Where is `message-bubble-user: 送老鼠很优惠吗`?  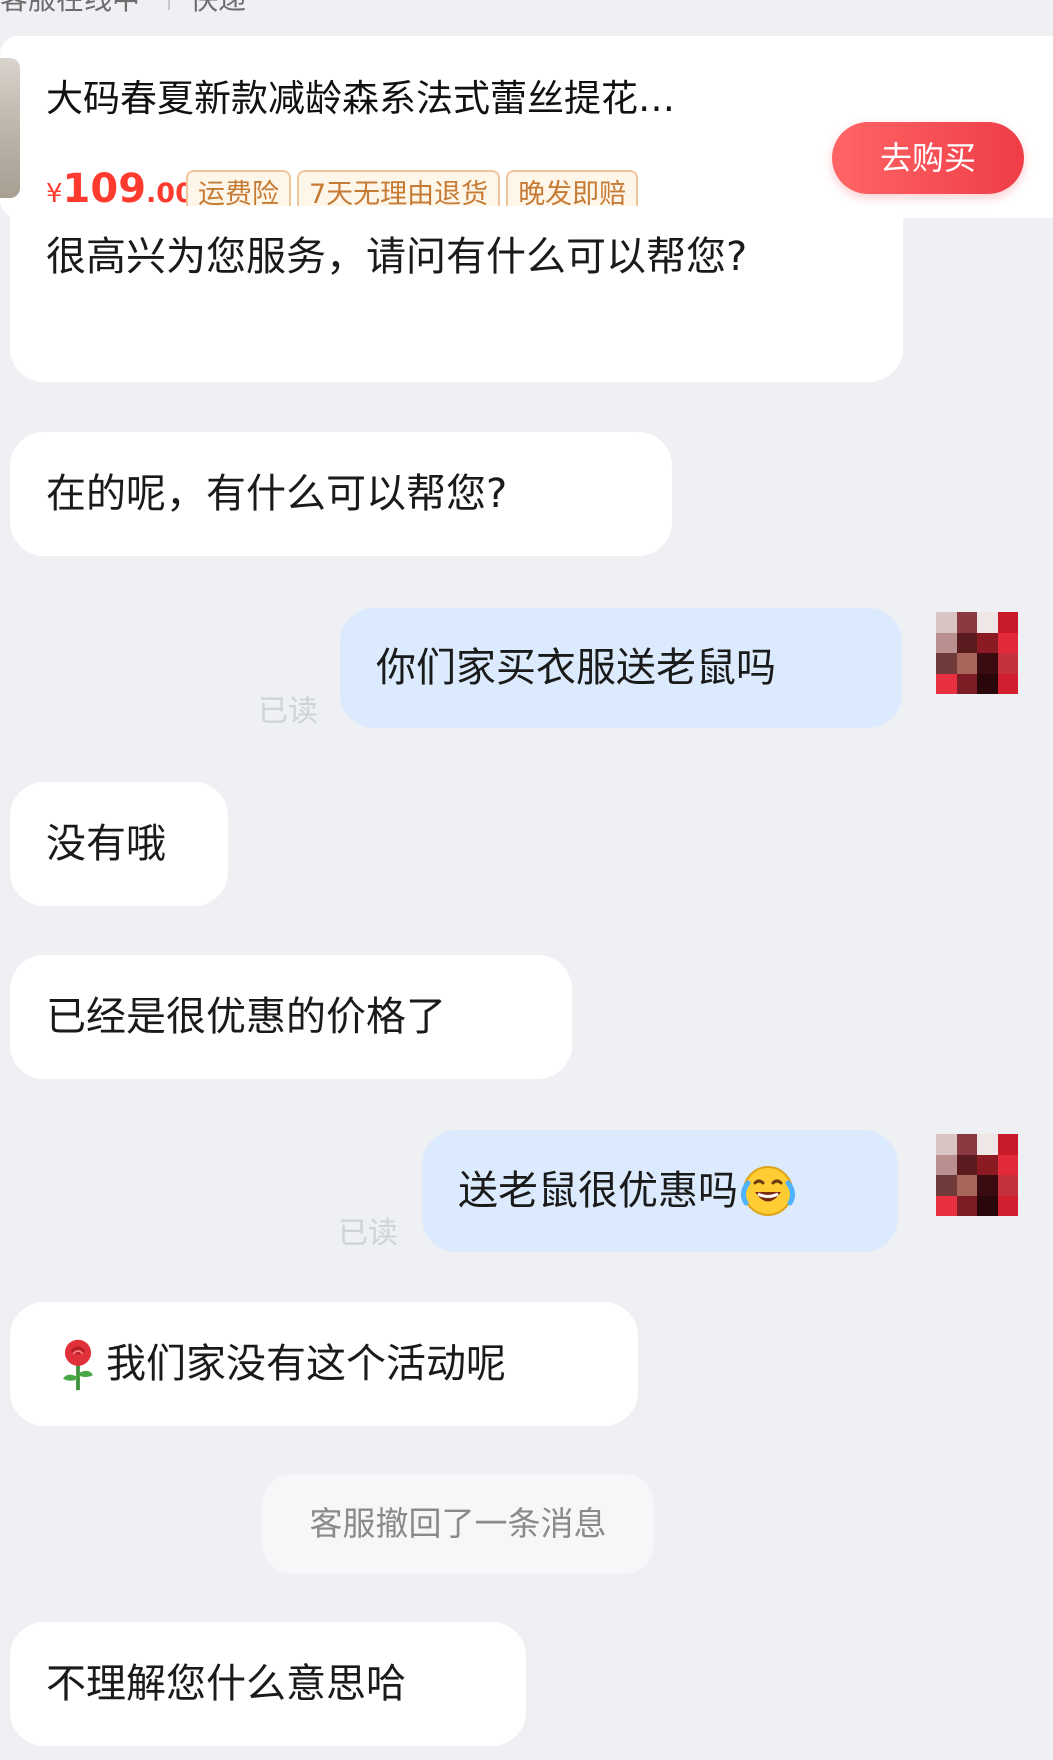 message-bubble-user: 送老鼠很优惠吗 is located at coordinates (660, 1191).